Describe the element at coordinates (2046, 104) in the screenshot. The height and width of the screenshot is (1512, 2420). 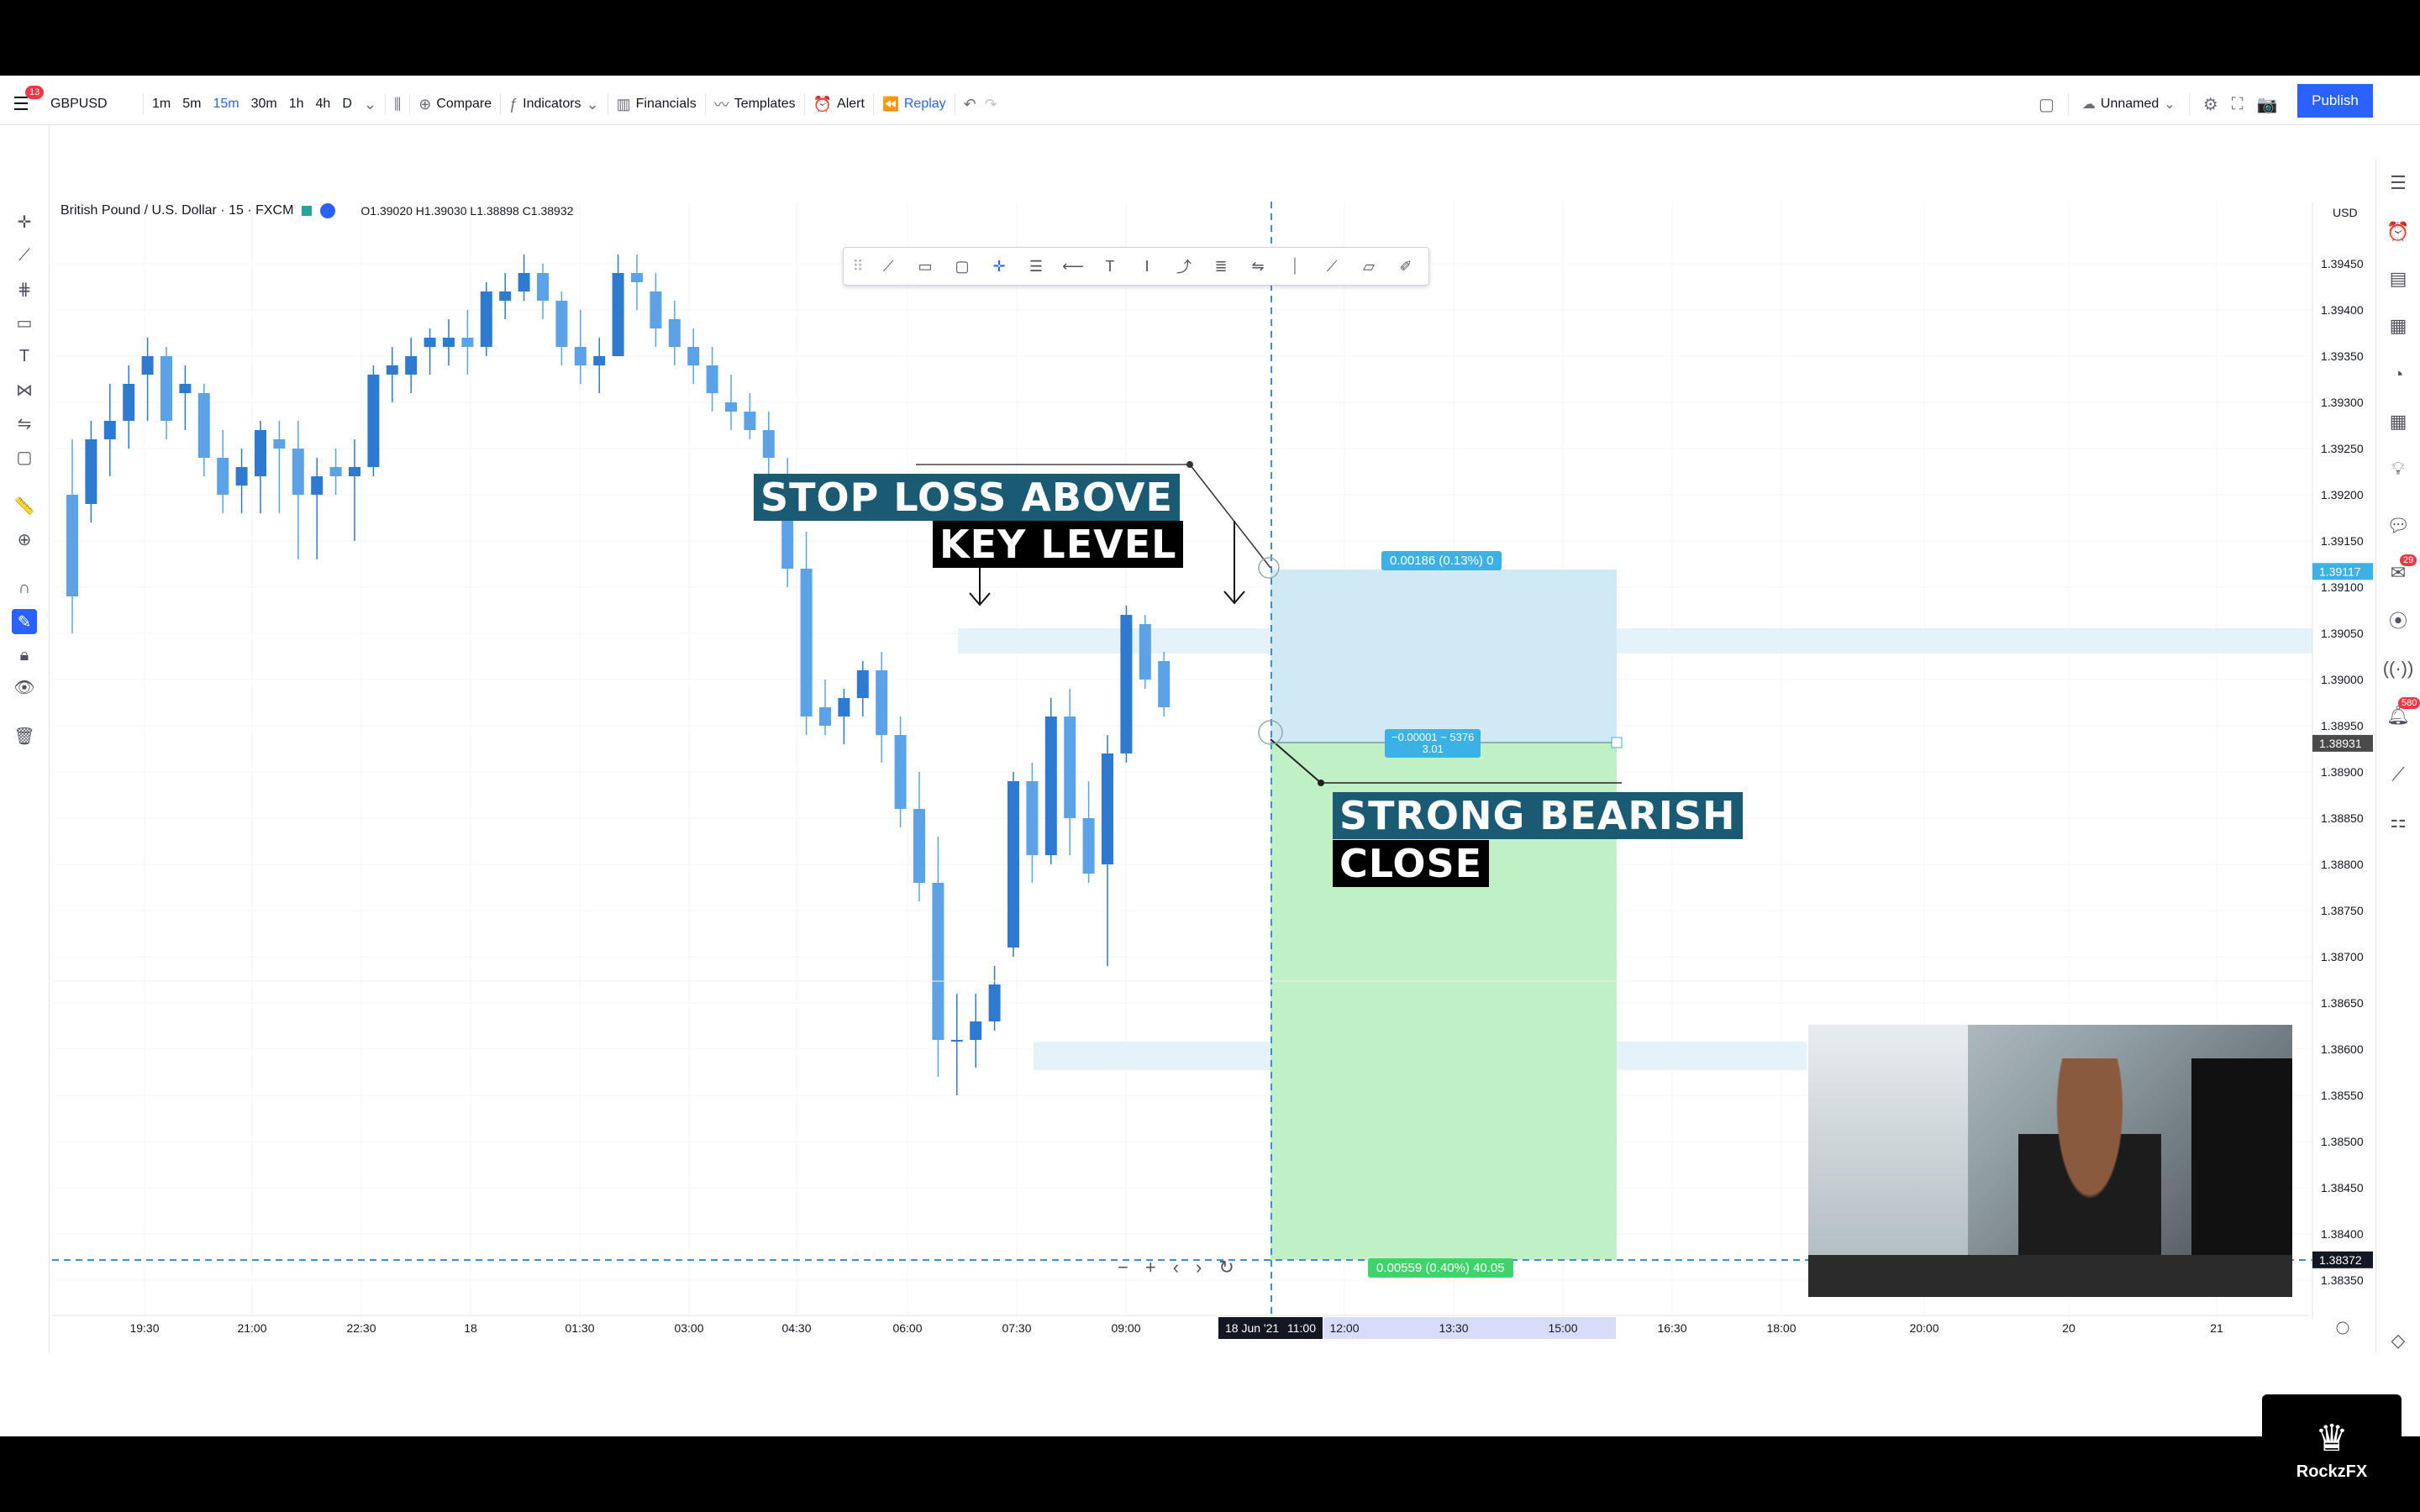
I see `layout-square-icon: ▢` at that location.